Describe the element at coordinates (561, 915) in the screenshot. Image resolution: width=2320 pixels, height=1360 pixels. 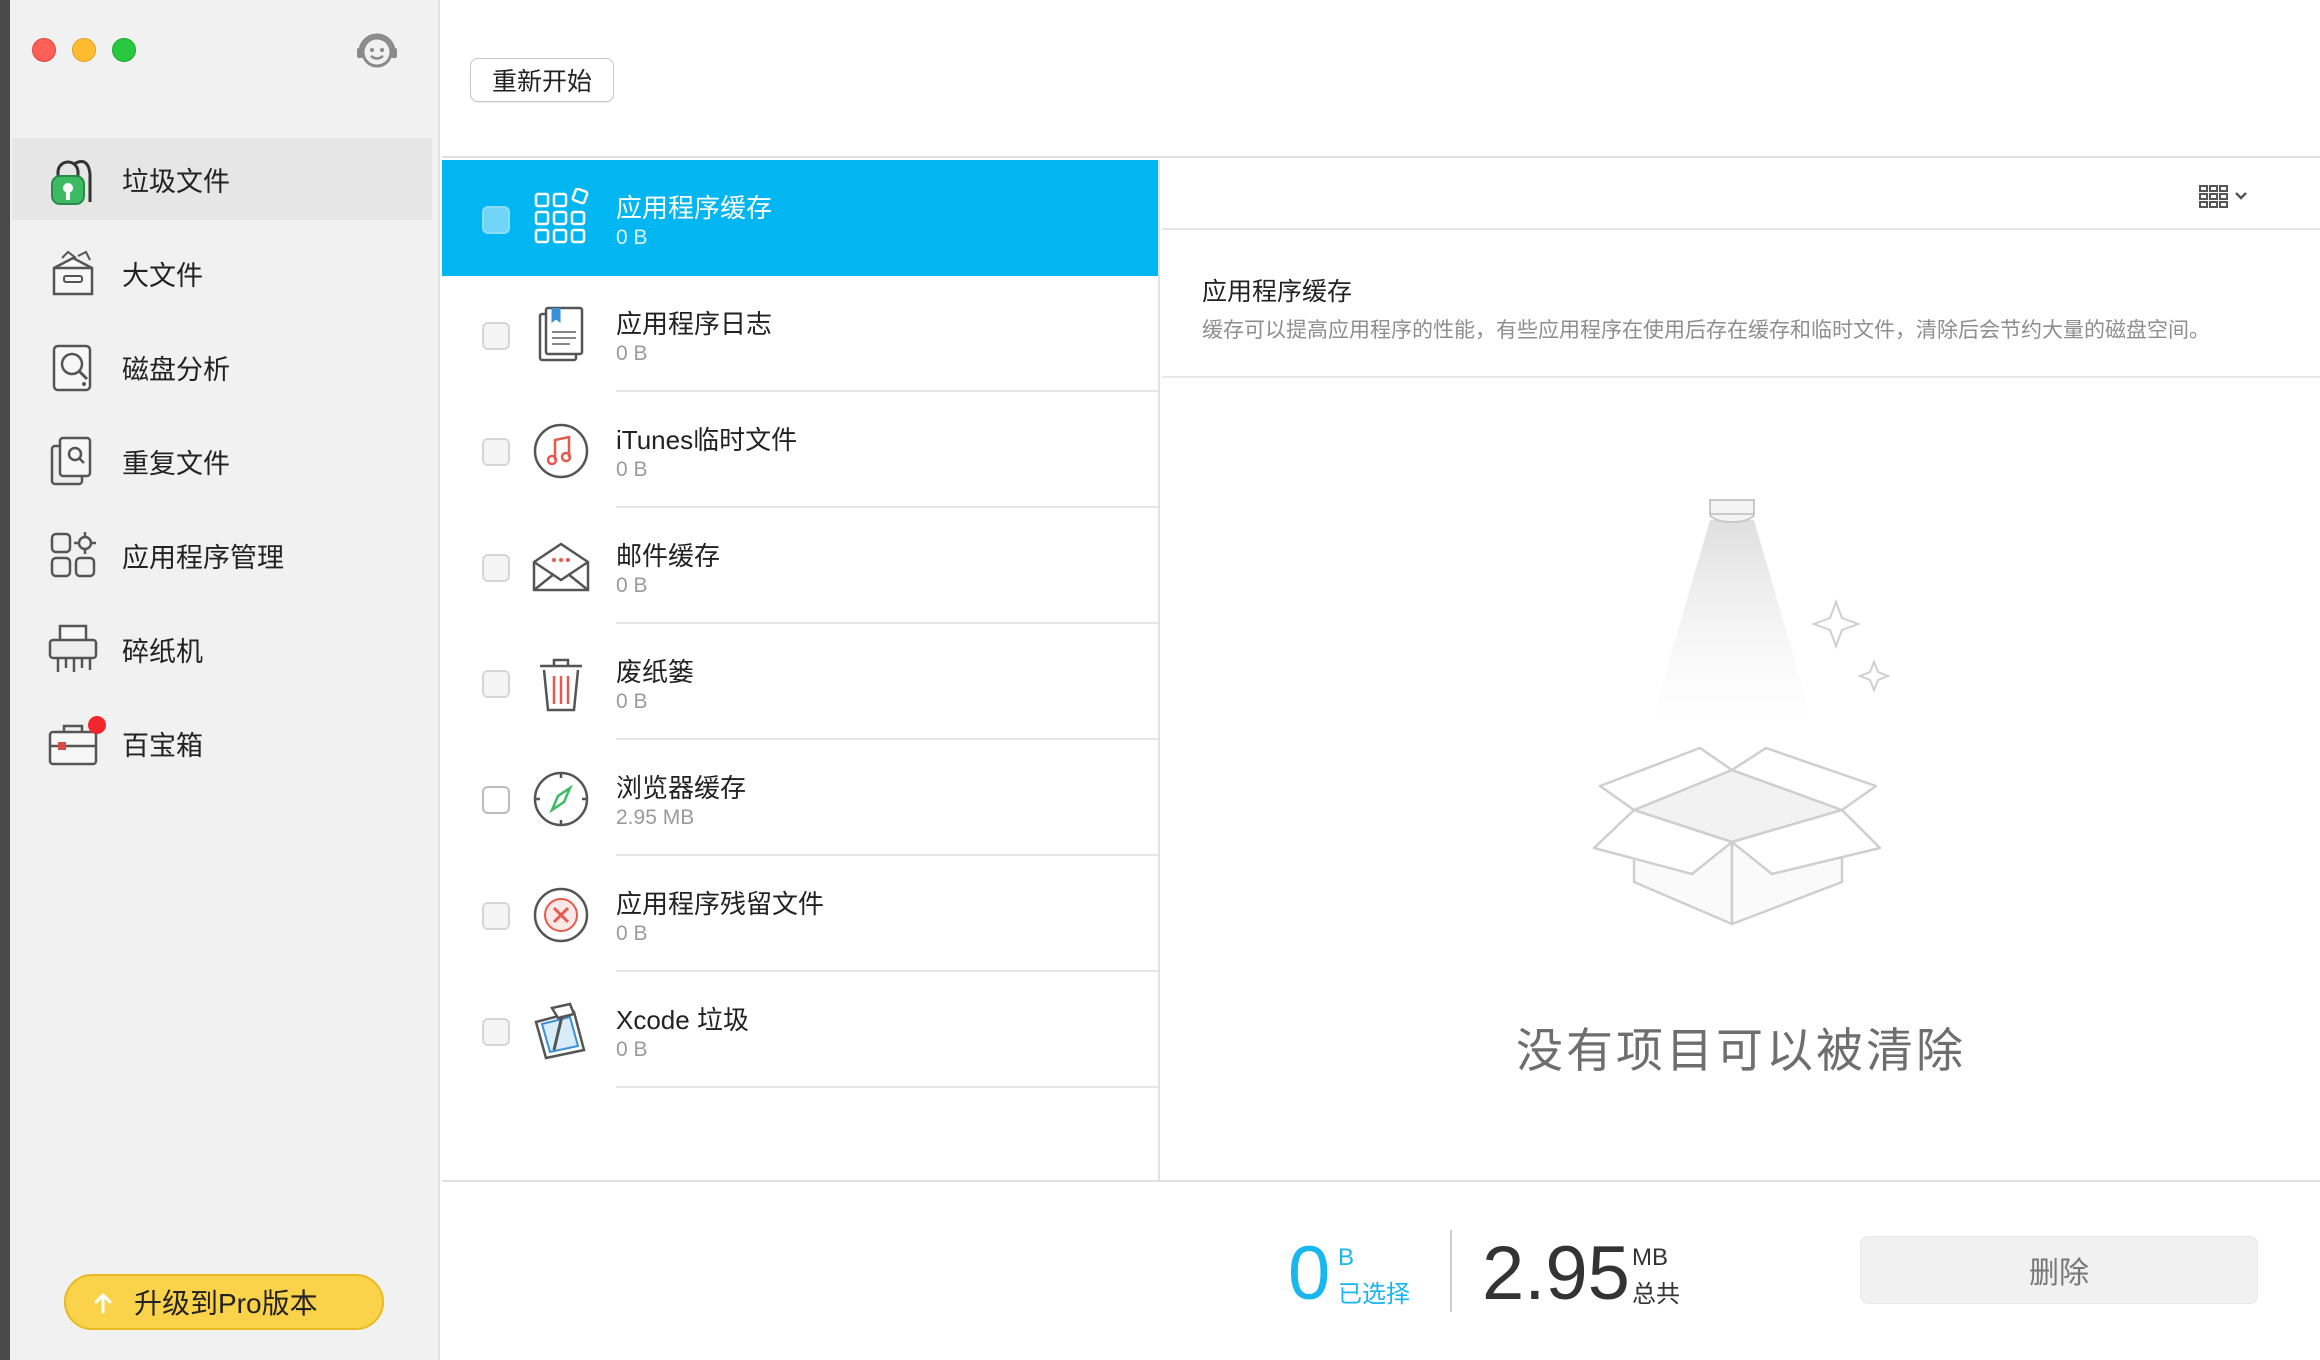
I see `app-leftover-x-icon` at that location.